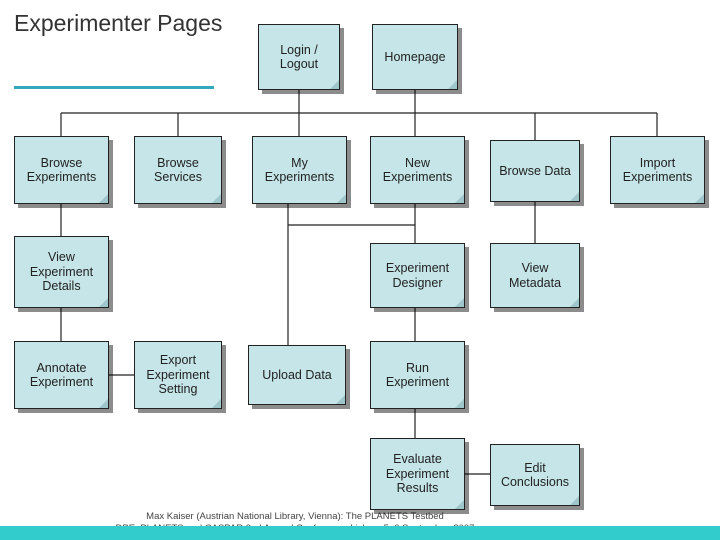 This screenshot has width=720, height=540. I want to click on box-label: Run Experiment, so click(417, 375).